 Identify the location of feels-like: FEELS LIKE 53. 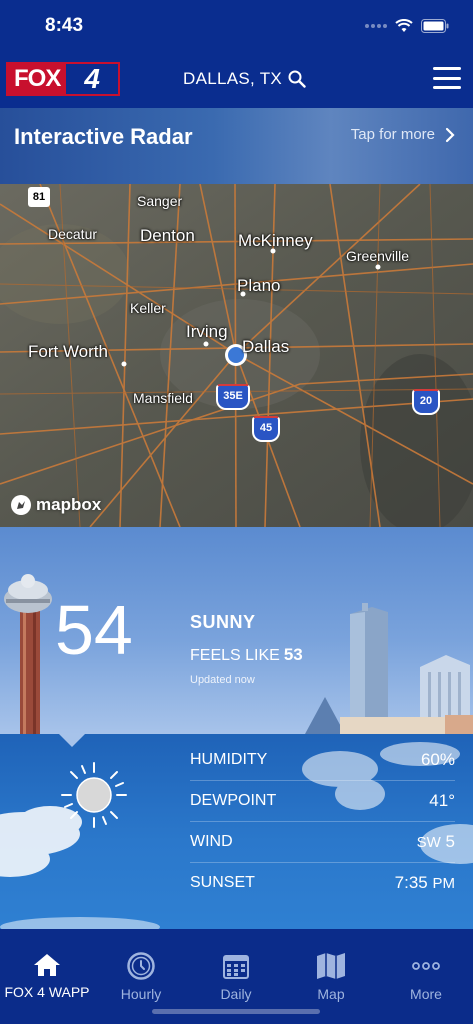
(246, 655).